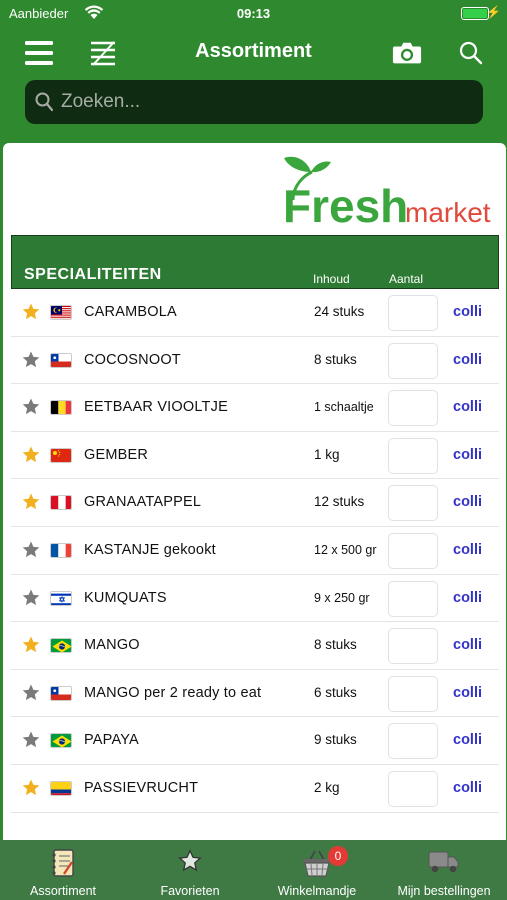 This screenshot has width=507, height=900. Describe the element at coordinates (61, 788) in the screenshot. I see `flag-colombia-icon` at that location.